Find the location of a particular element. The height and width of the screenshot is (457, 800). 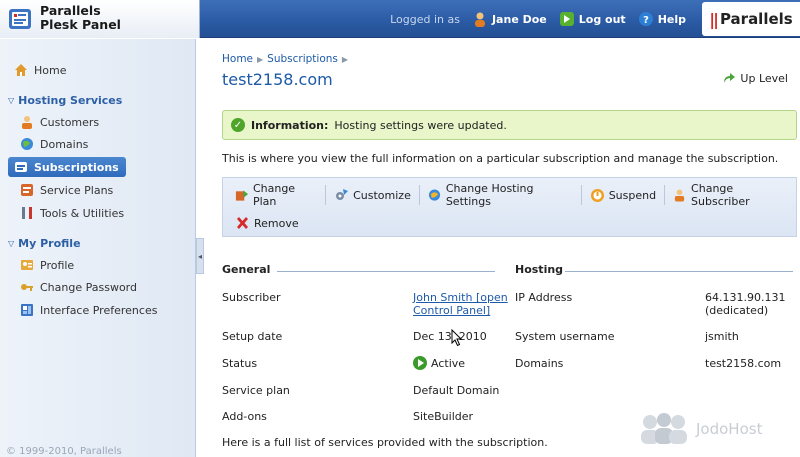

sidebar-item-interface-preferences: Interface Preferences is located at coordinates (88, 310).